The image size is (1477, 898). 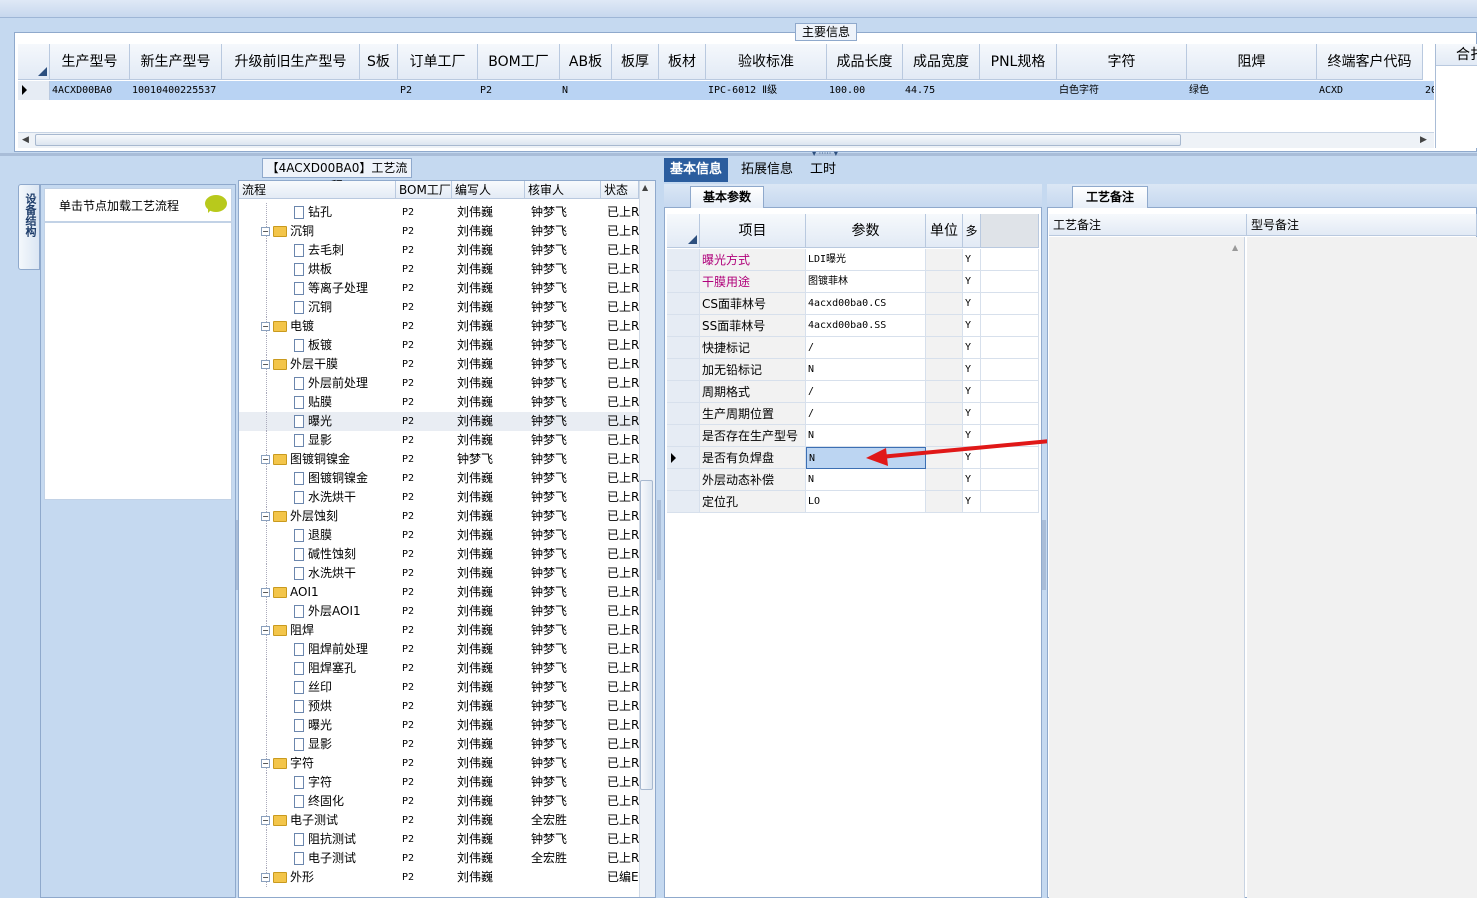 I want to click on col-ab-board-header: AB板, so click(x=586, y=62).